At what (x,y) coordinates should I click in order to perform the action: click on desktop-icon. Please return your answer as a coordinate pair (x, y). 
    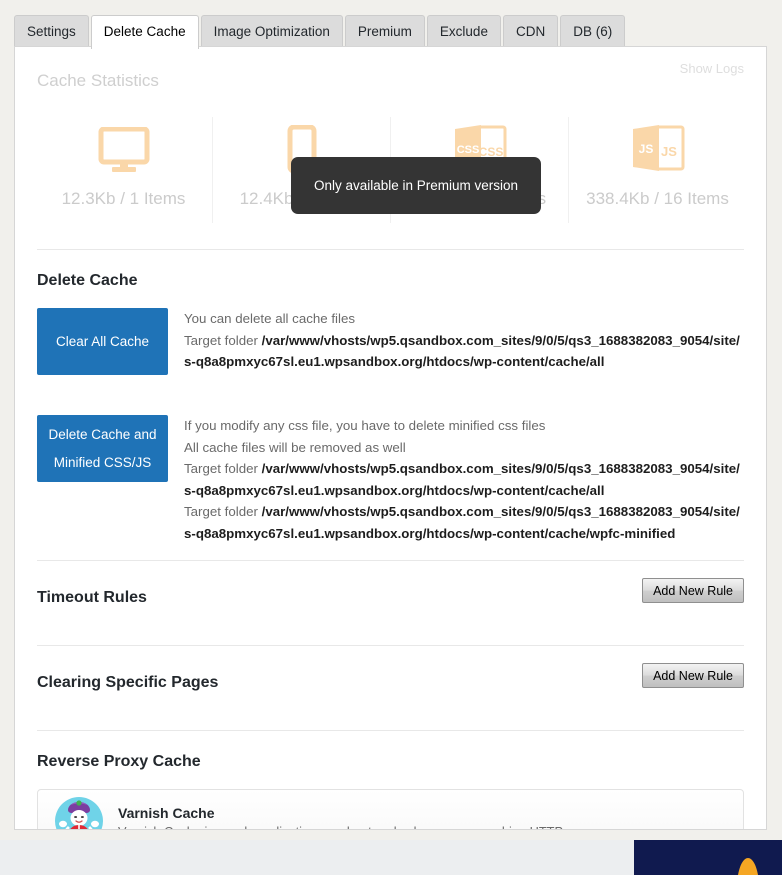
    Looking at the image, I should click on (123, 145).